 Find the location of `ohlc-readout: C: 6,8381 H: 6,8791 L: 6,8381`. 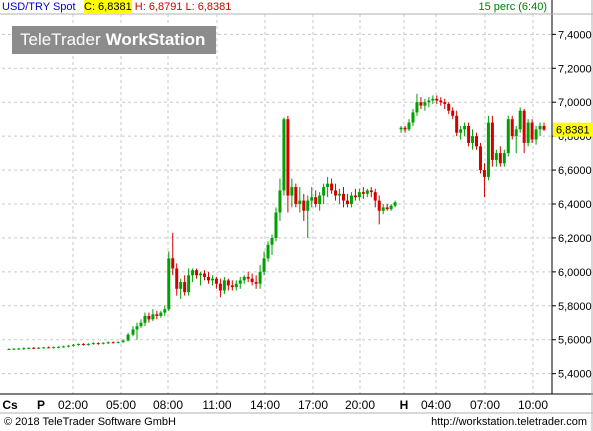

ohlc-readout: C: 6,8381 H: 6,8791 L: 6,8381 is located at coordinates (157, 7).